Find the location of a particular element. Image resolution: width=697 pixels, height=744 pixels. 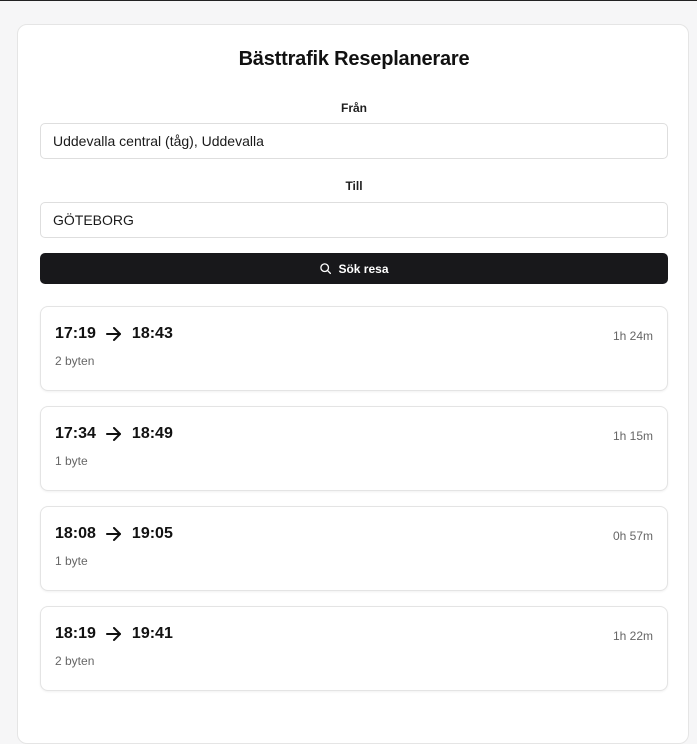

departure-time: 18:19 is located at coordinates (75, 633).